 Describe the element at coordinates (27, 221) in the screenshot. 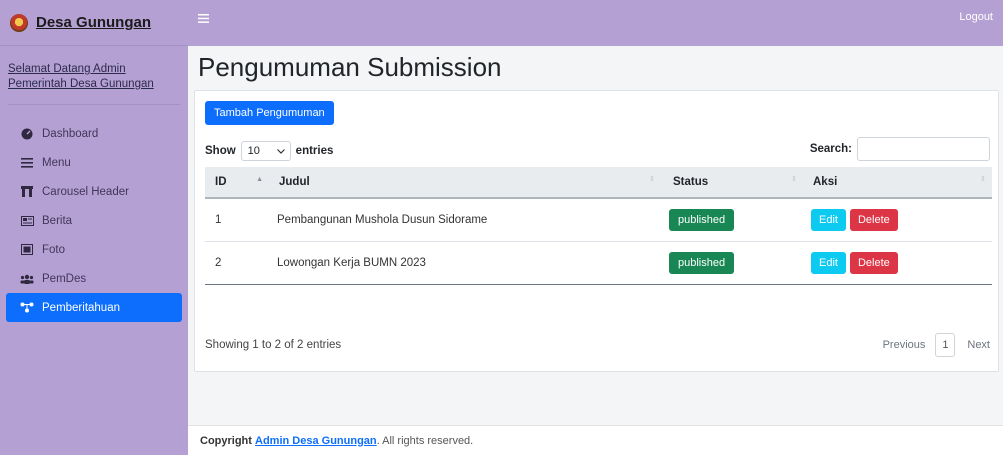

I see `newspaper-icon` at that location.